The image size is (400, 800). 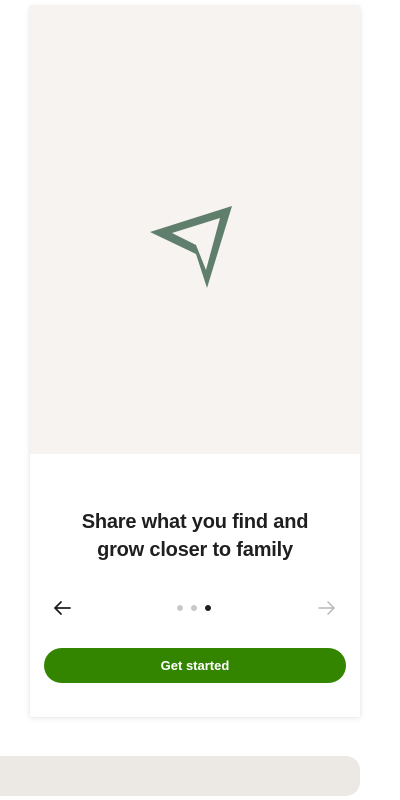 I want to click on next-slide-button, so click(x=327, y=608).